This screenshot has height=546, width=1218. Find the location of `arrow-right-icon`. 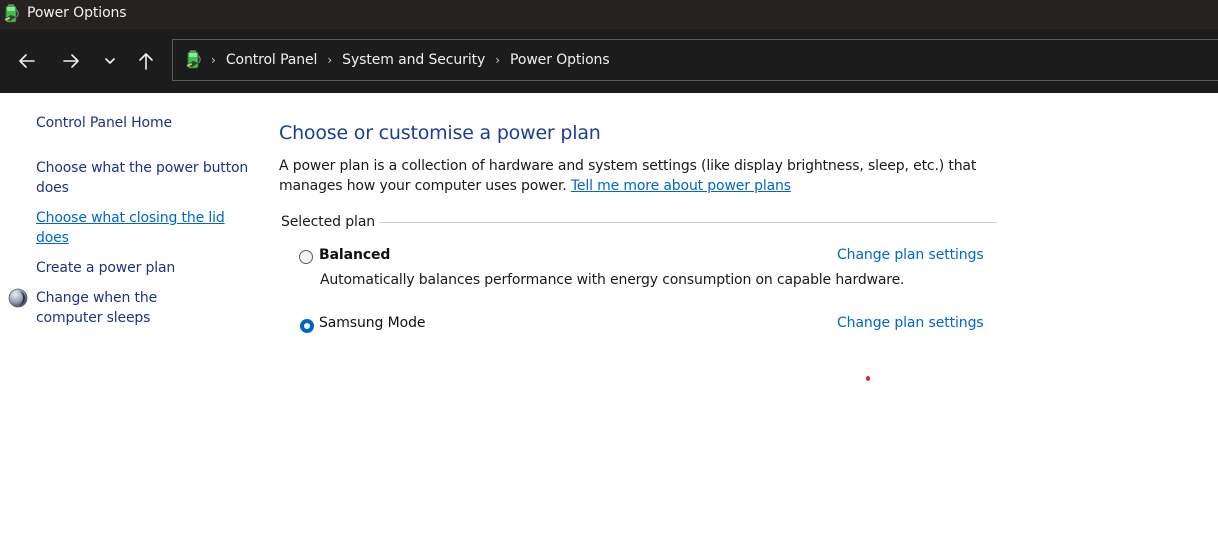

arrow-right-icon is located at coordinates (71, 61).